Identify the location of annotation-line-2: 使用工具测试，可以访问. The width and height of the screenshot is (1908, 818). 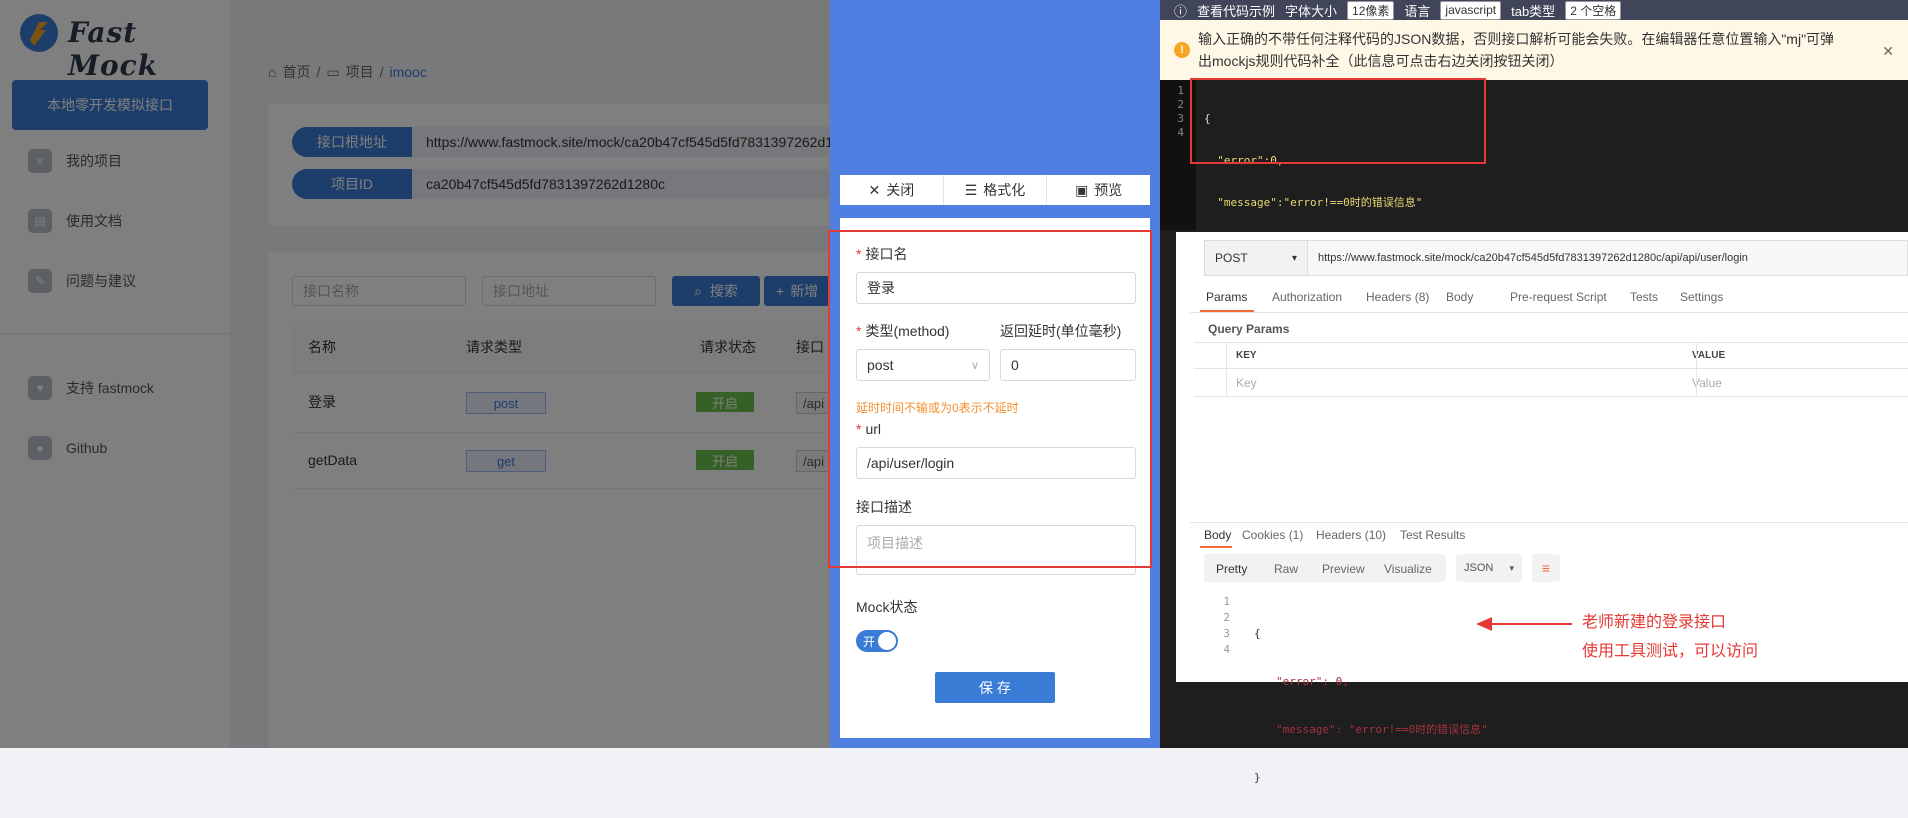
(1670, 651).